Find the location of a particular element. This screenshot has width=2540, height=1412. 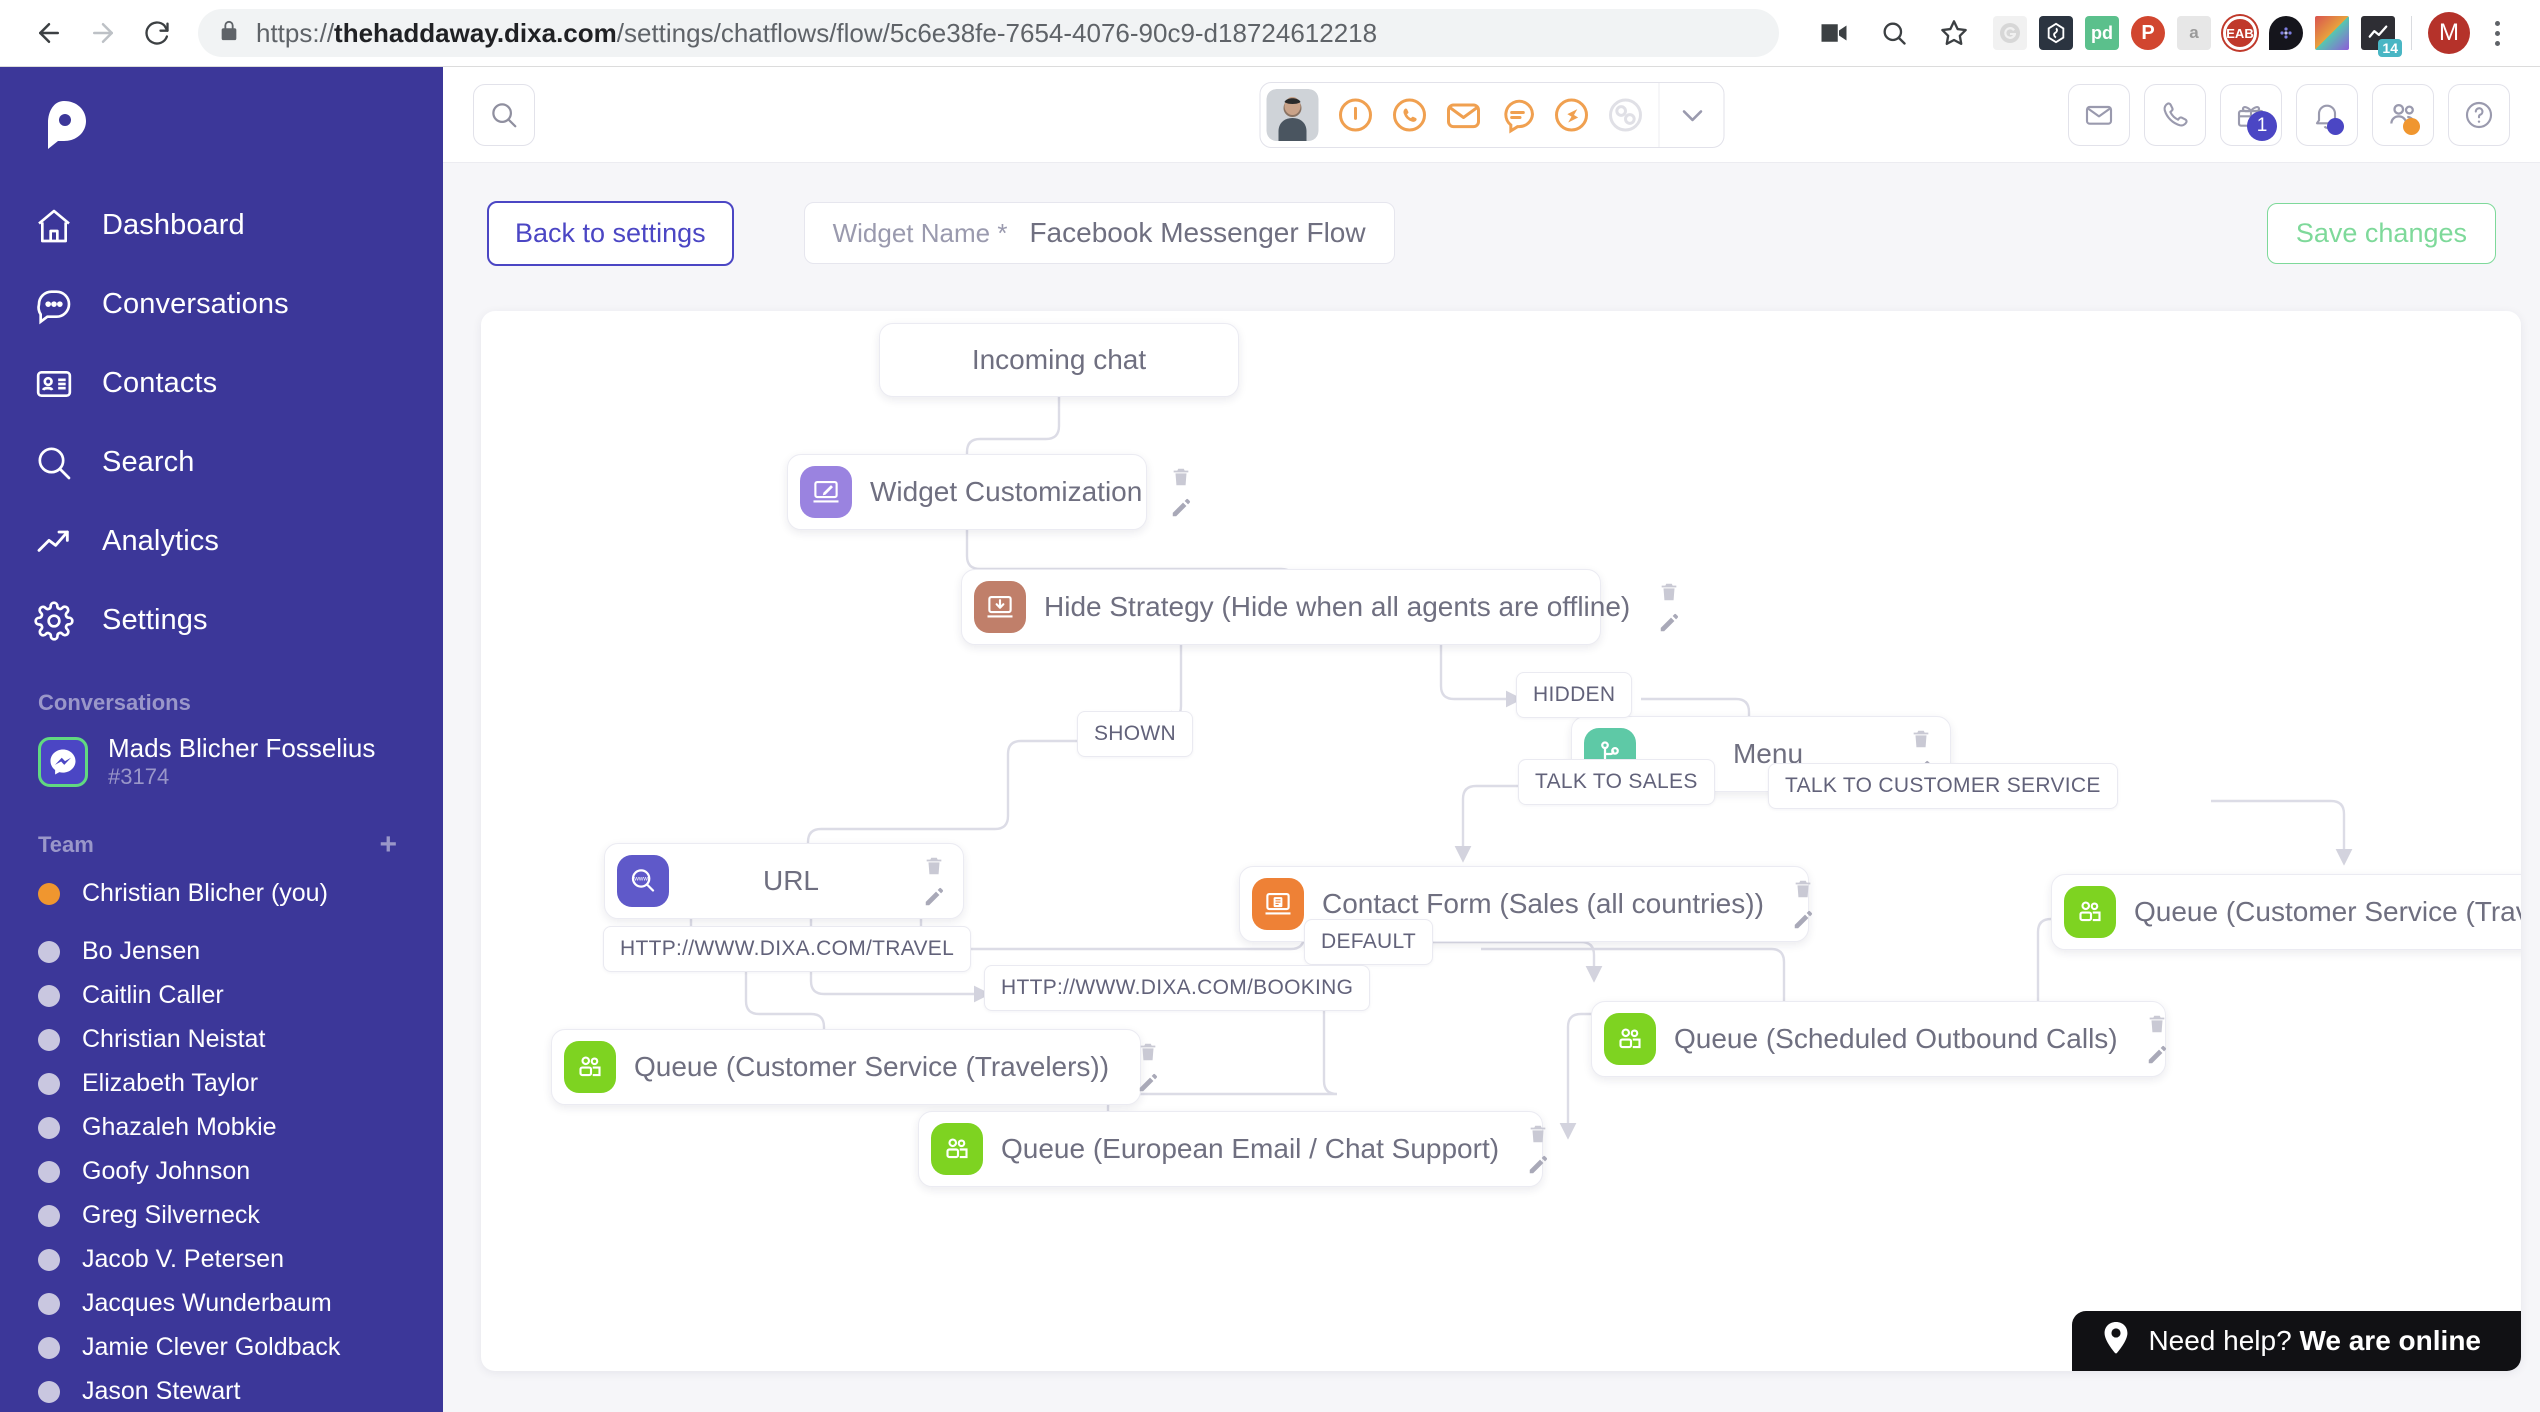

widget-name-input: Facebook Messenger Flow is located at coordinates (1197, 233).